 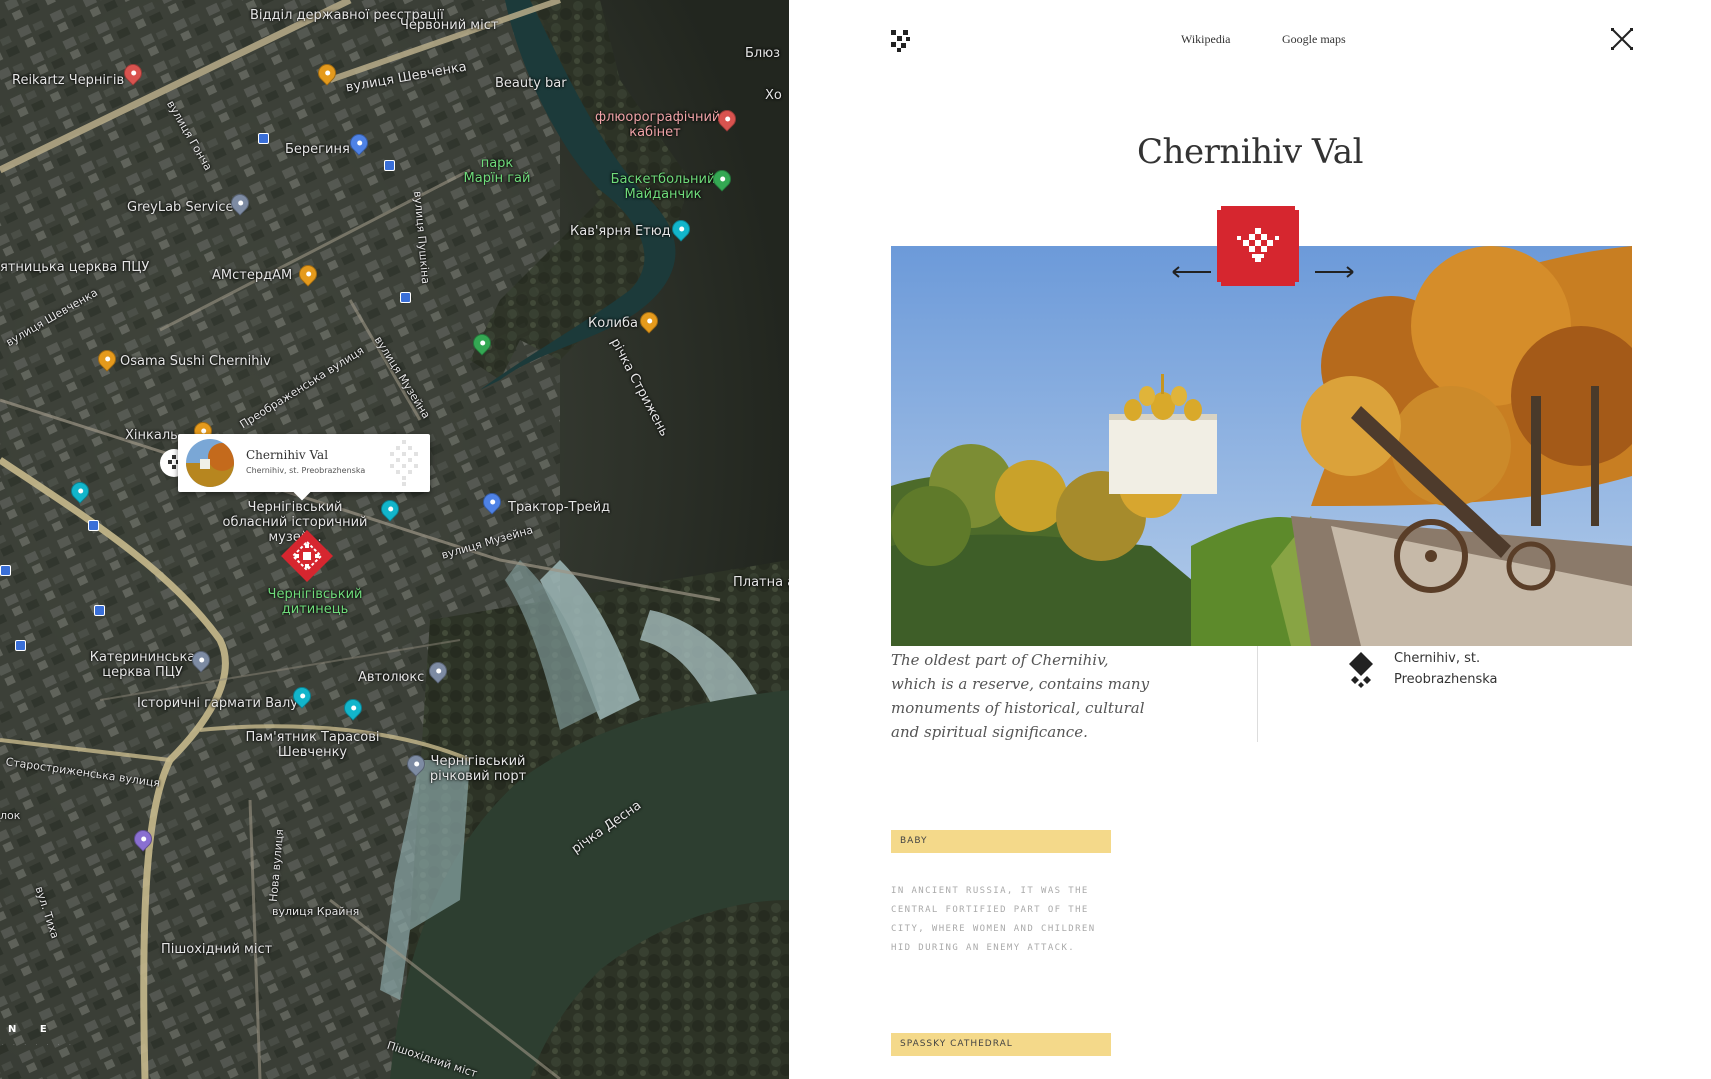 What do you see at coordinates (1001, 1044) in the screenshot?
I see `section-tag-spassky-cathedral: Spassky Cathedral` at bounding box center [1001, 1044].